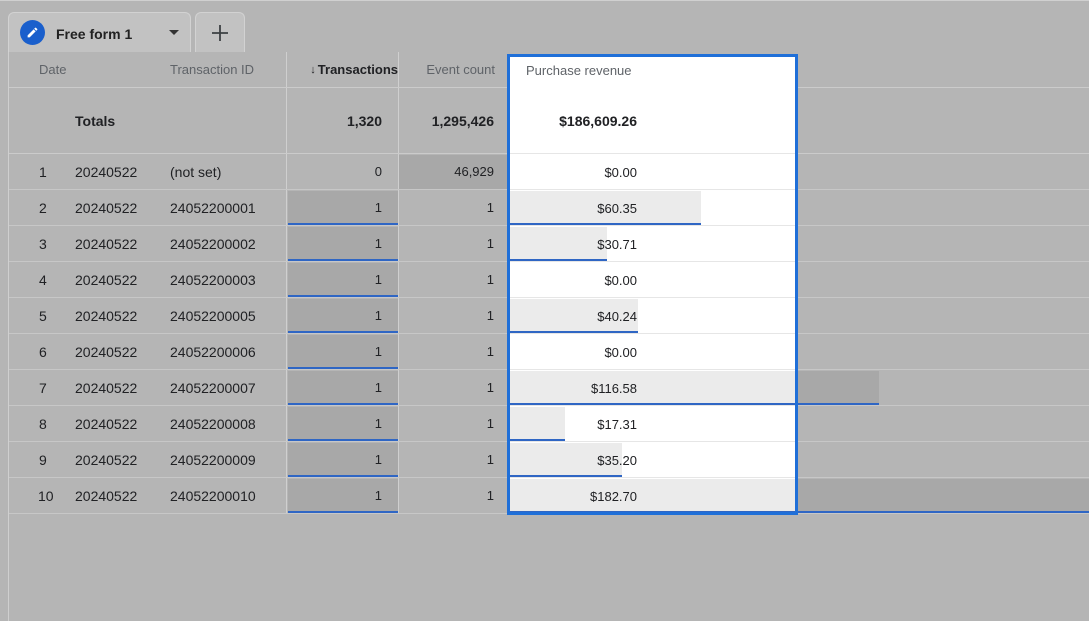  I want to click on purchase-revenue-cell: $17.31, so click(617, 424).